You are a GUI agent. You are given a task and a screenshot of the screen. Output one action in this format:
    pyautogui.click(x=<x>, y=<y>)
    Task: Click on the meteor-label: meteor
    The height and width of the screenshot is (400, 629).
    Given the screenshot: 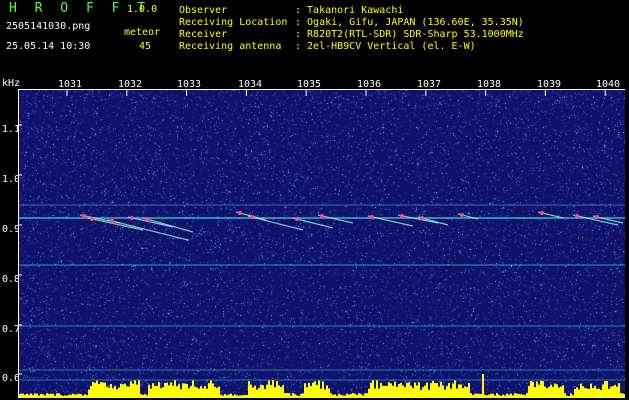 What is the action you would take?
    pyautogui.click(x=142, y=32)
    